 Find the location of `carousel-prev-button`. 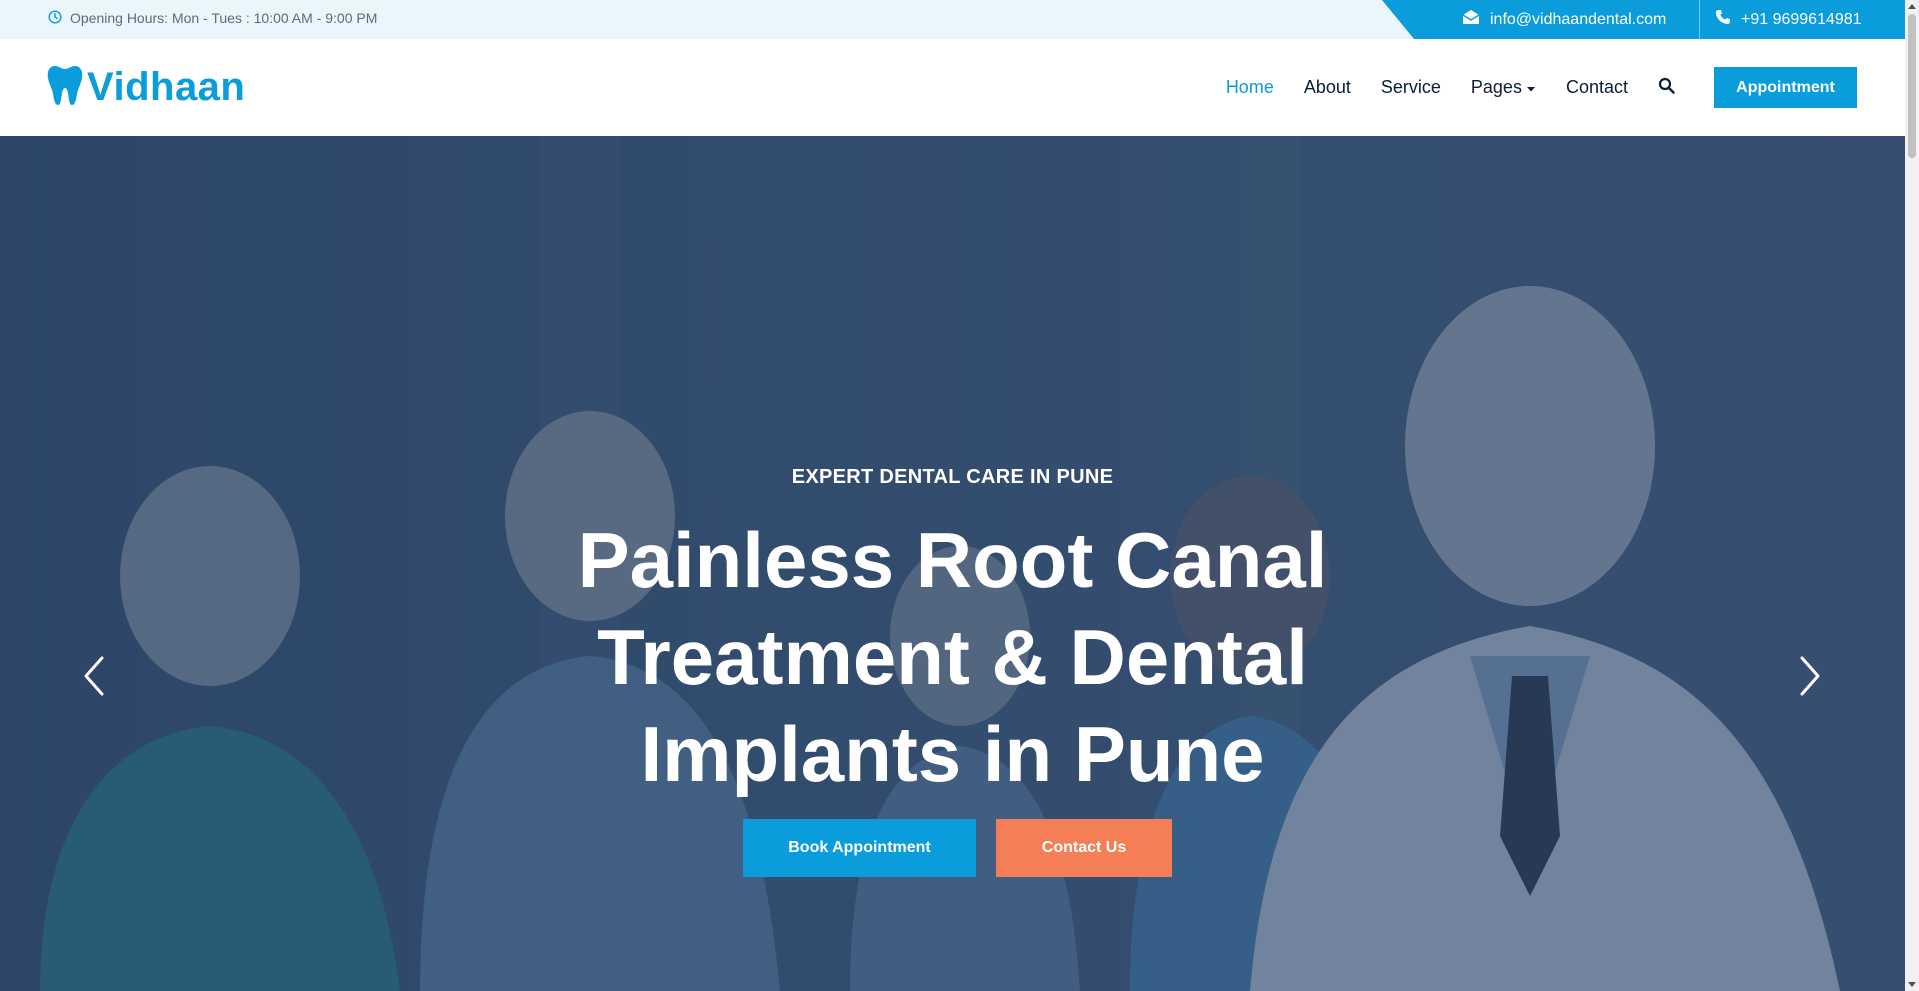

carousel-prev-button is located at coordinates (94, 676).